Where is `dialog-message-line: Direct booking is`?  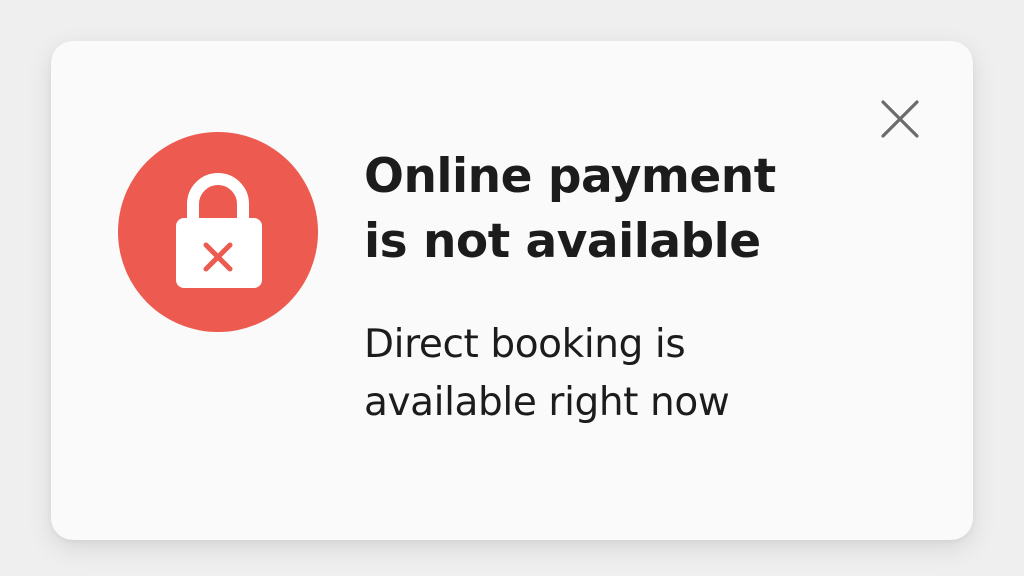
dialog-message-line: Direct booking is is located at coordinates (525, 344).